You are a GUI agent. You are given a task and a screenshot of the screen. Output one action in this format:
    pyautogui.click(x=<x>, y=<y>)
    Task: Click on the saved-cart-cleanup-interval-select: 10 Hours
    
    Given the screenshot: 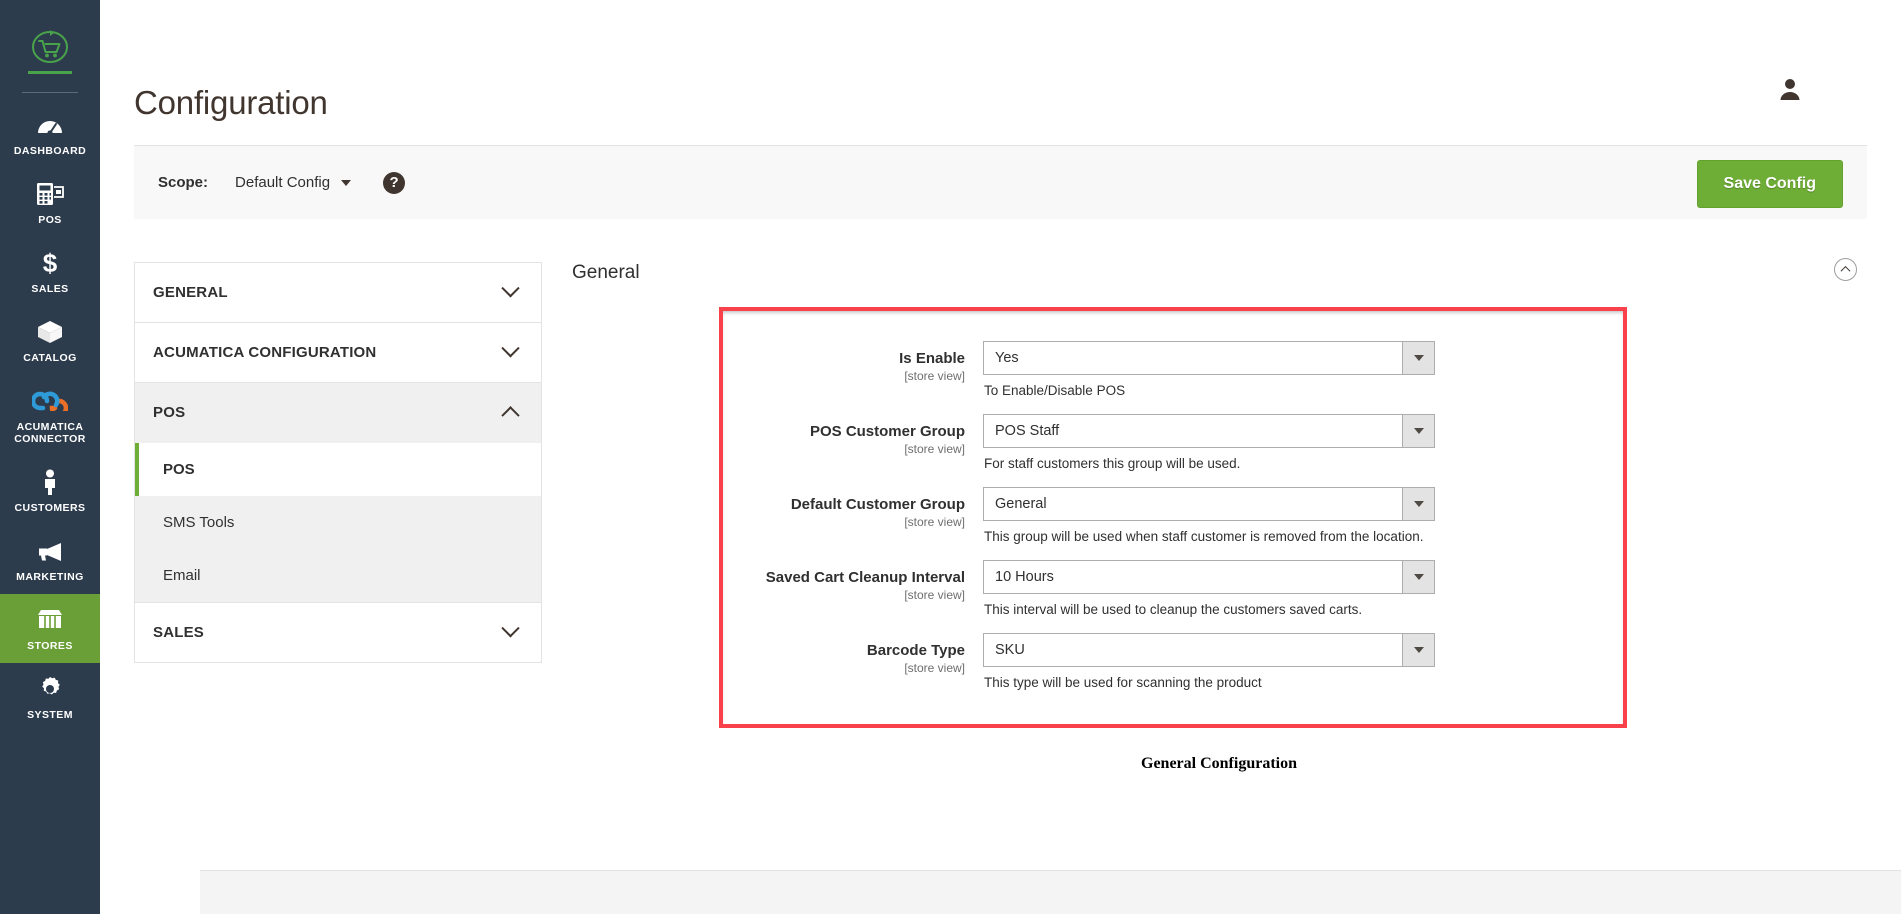 What is the action you would take?
    pyautogui.click(x=1209, y=577)
    